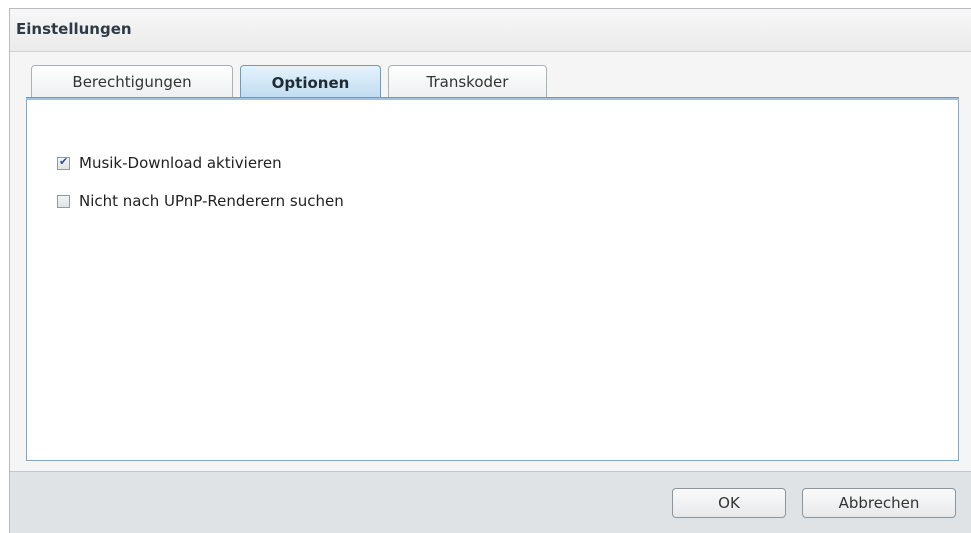 The image size is (971, 533). I want to click on tab-strip: Berechtigungen Optionen Transkoder, so click(498, 82).